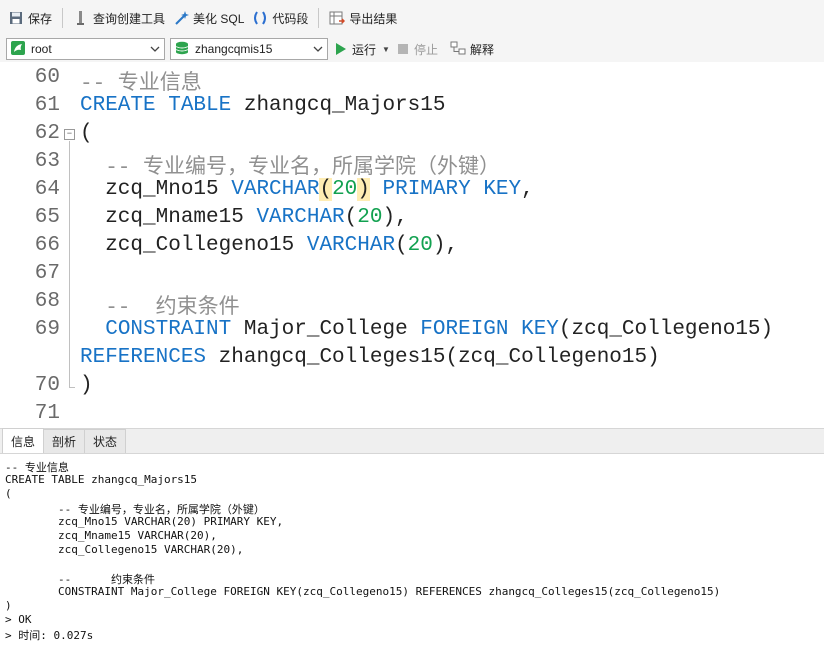  Describe the element at coordinates (18, 619) in the screenshot. I see `output-line: > OK` at that location.